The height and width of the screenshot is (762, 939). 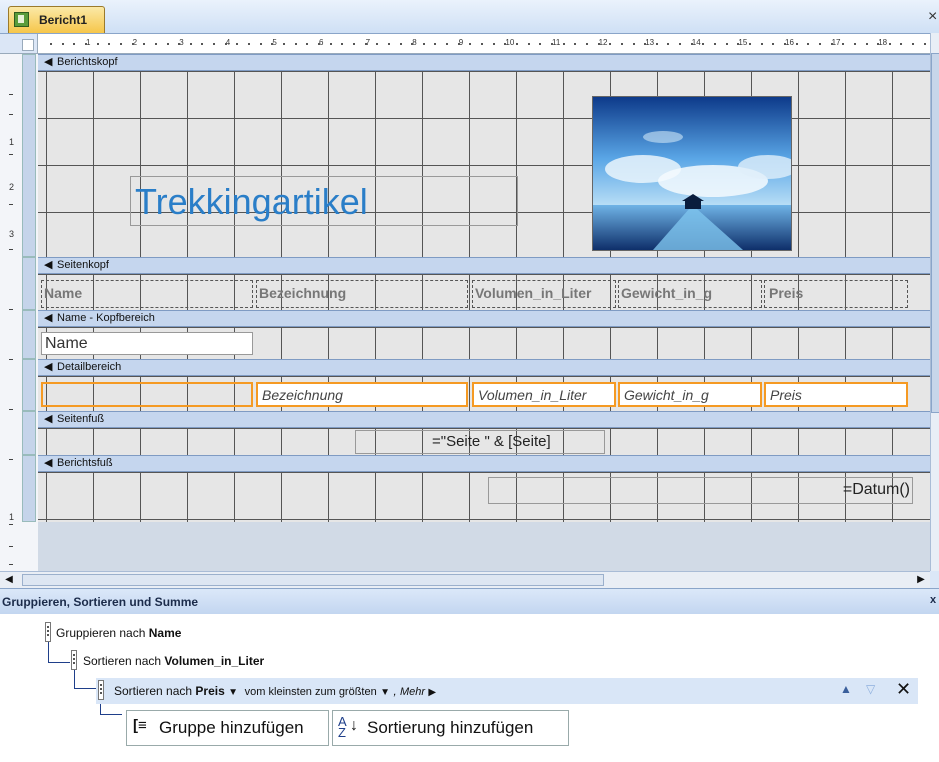 I want to click on section-header-berichtskopf: ◀︎ Berichtskopf, so click(x=484, y=62).